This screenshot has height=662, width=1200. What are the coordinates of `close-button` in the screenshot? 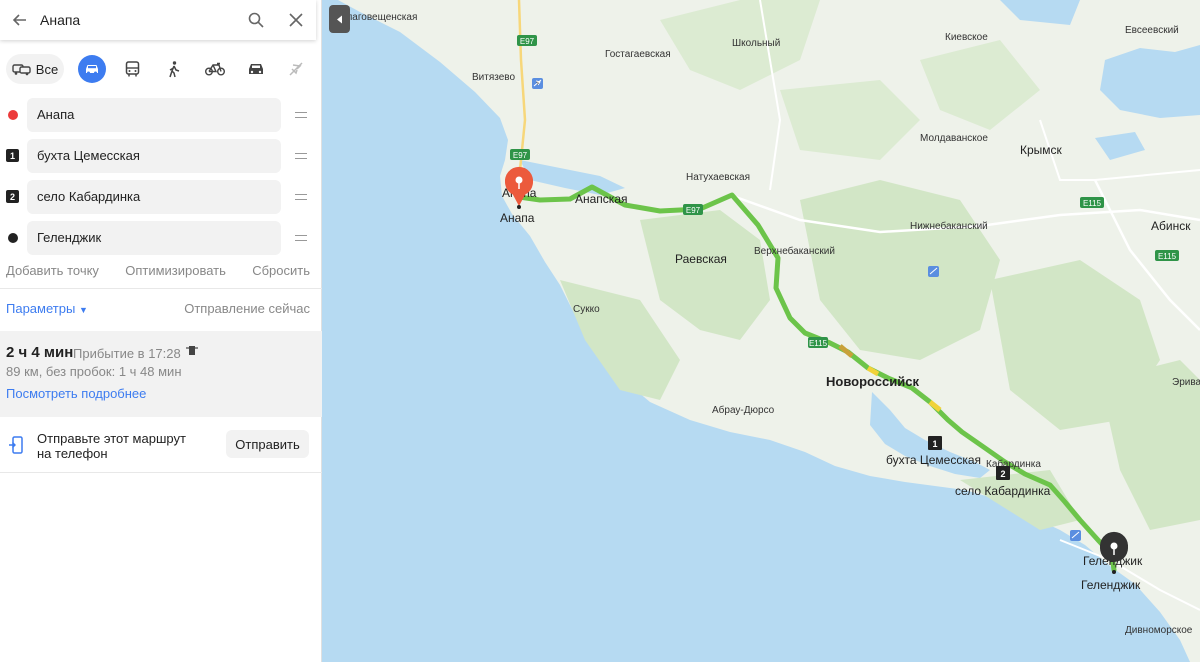 It's located at (296, 20).